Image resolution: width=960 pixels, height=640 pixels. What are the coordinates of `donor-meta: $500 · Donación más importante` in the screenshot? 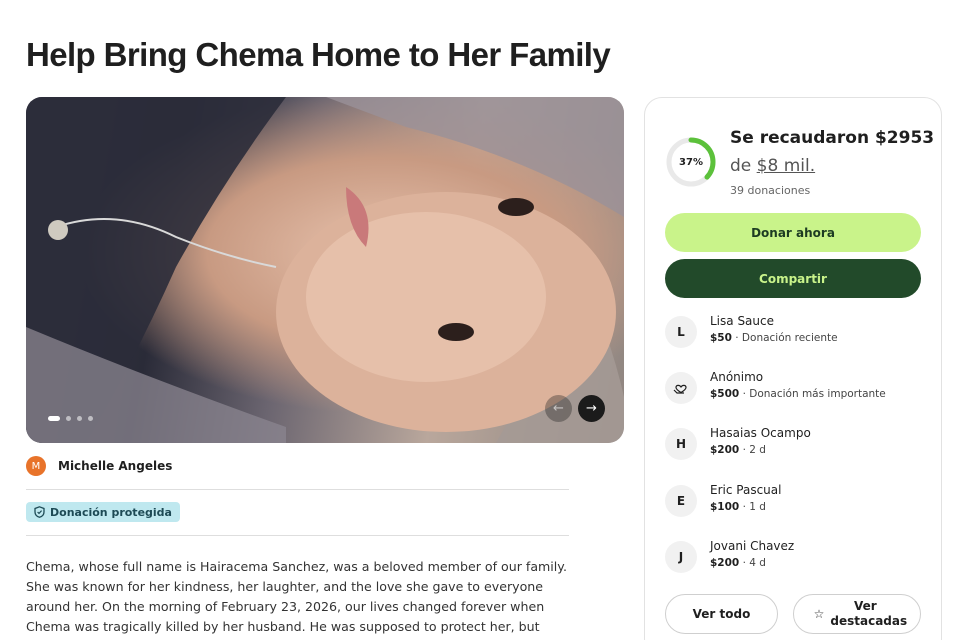 It's located at (798, 394).